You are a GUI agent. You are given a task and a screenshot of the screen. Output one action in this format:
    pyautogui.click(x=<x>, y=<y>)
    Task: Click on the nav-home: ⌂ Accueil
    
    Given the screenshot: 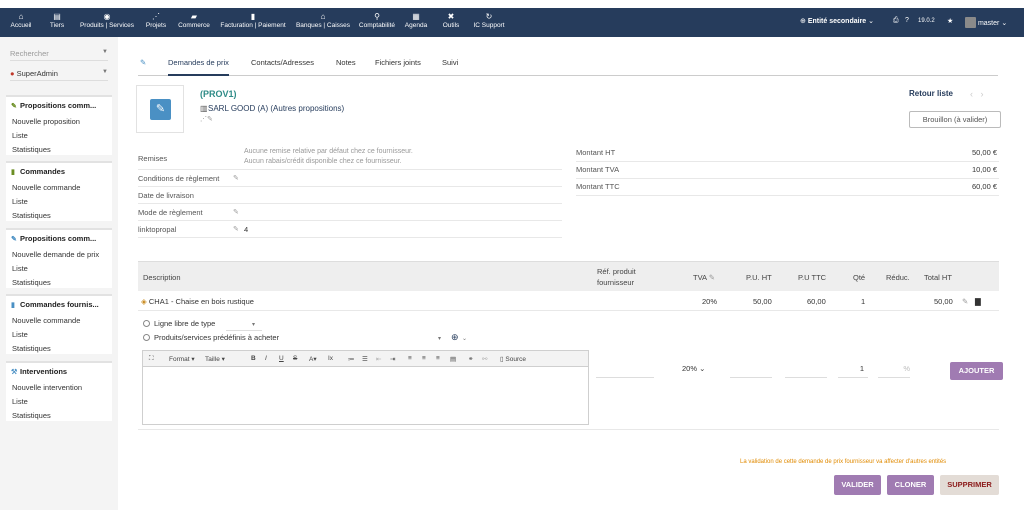 What is the action you would take?
    pyautogui.click(x=21, y=20)
    